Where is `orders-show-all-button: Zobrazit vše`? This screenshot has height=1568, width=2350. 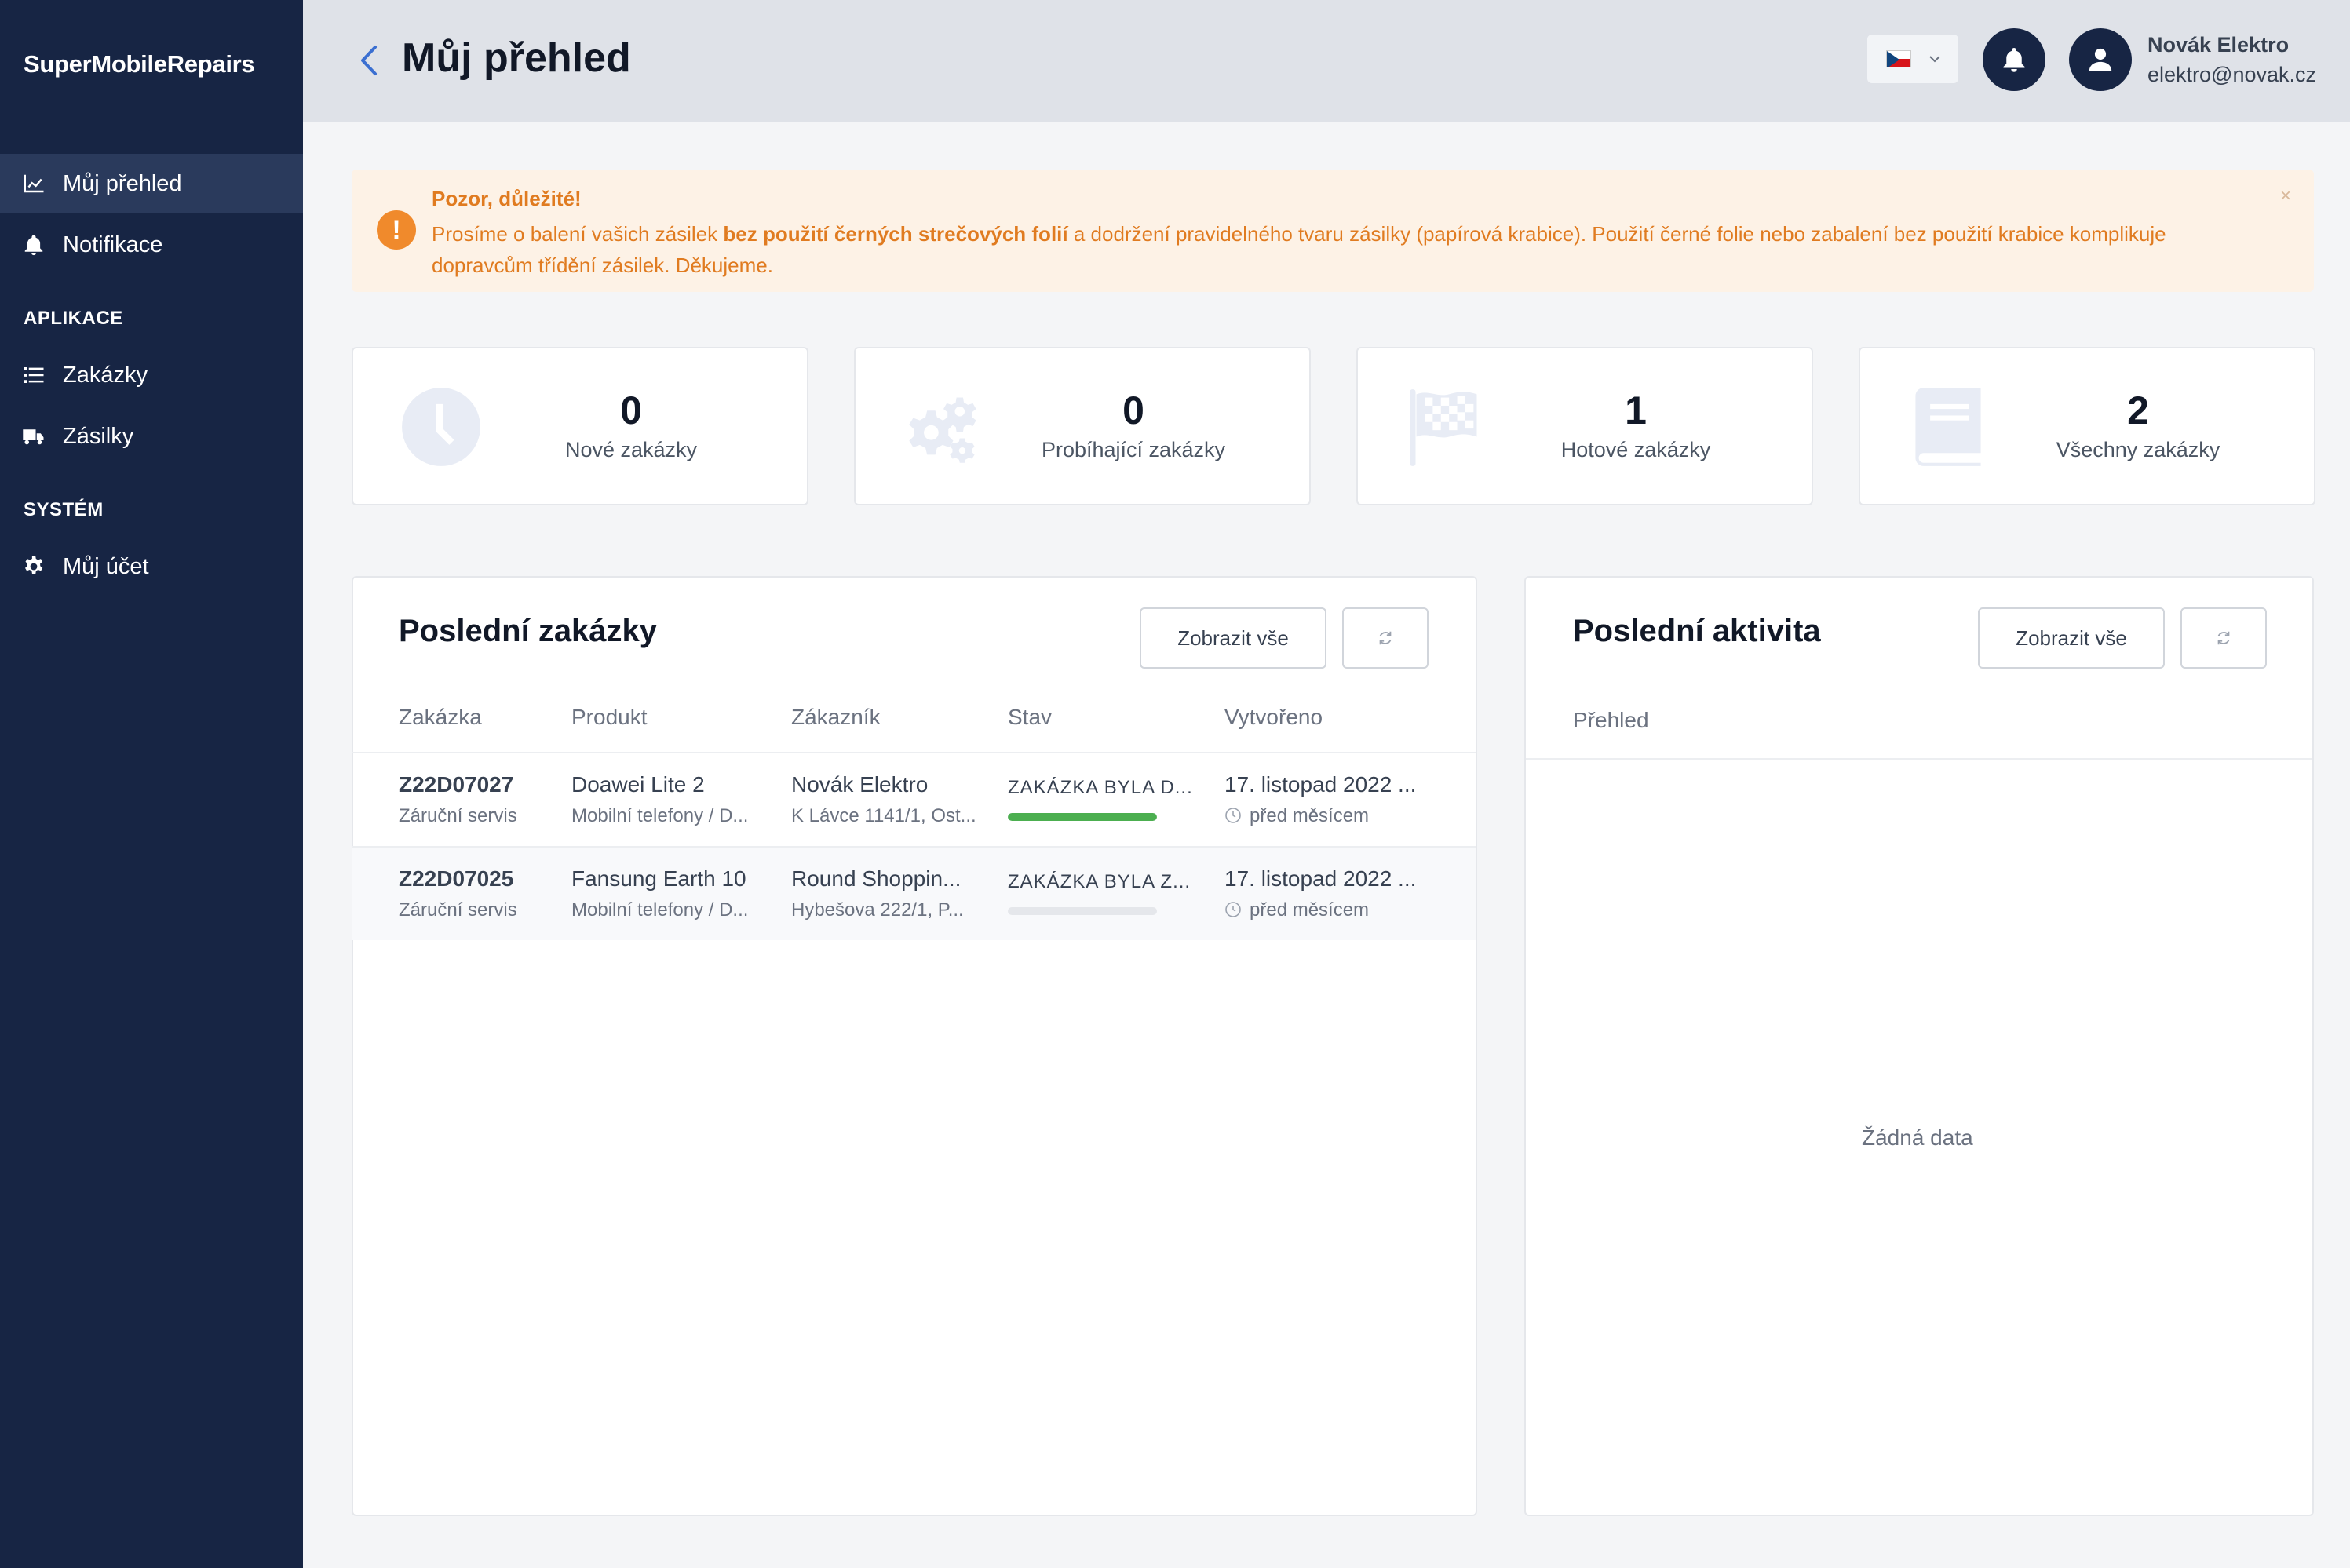 orders-show-all-button: Zobrazit vše is located at coordinates (1233, 638).